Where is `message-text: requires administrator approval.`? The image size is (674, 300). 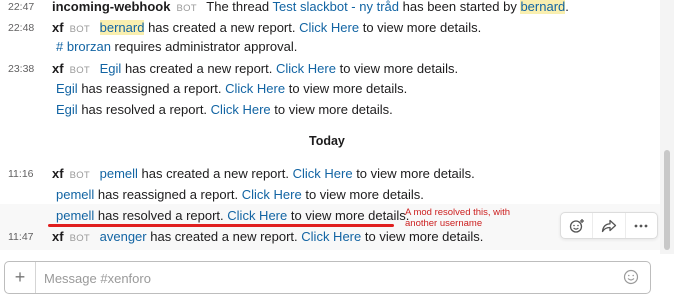
message-text: requires administrator approval. is located at coordinates (206, 46).